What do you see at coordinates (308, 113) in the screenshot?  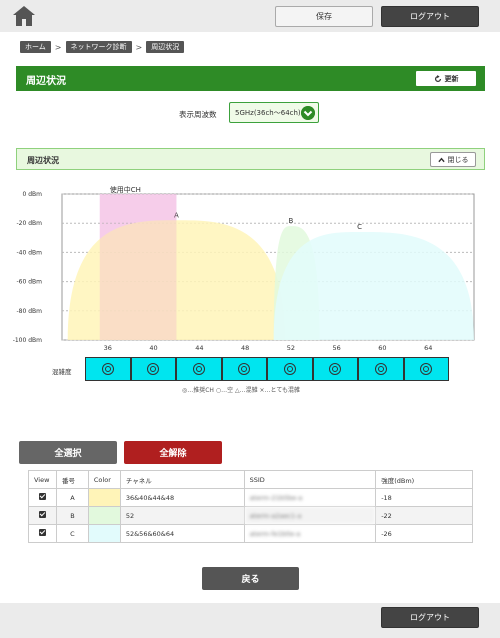 I see `chevron-down-icon` at bounding box center [308, 113].